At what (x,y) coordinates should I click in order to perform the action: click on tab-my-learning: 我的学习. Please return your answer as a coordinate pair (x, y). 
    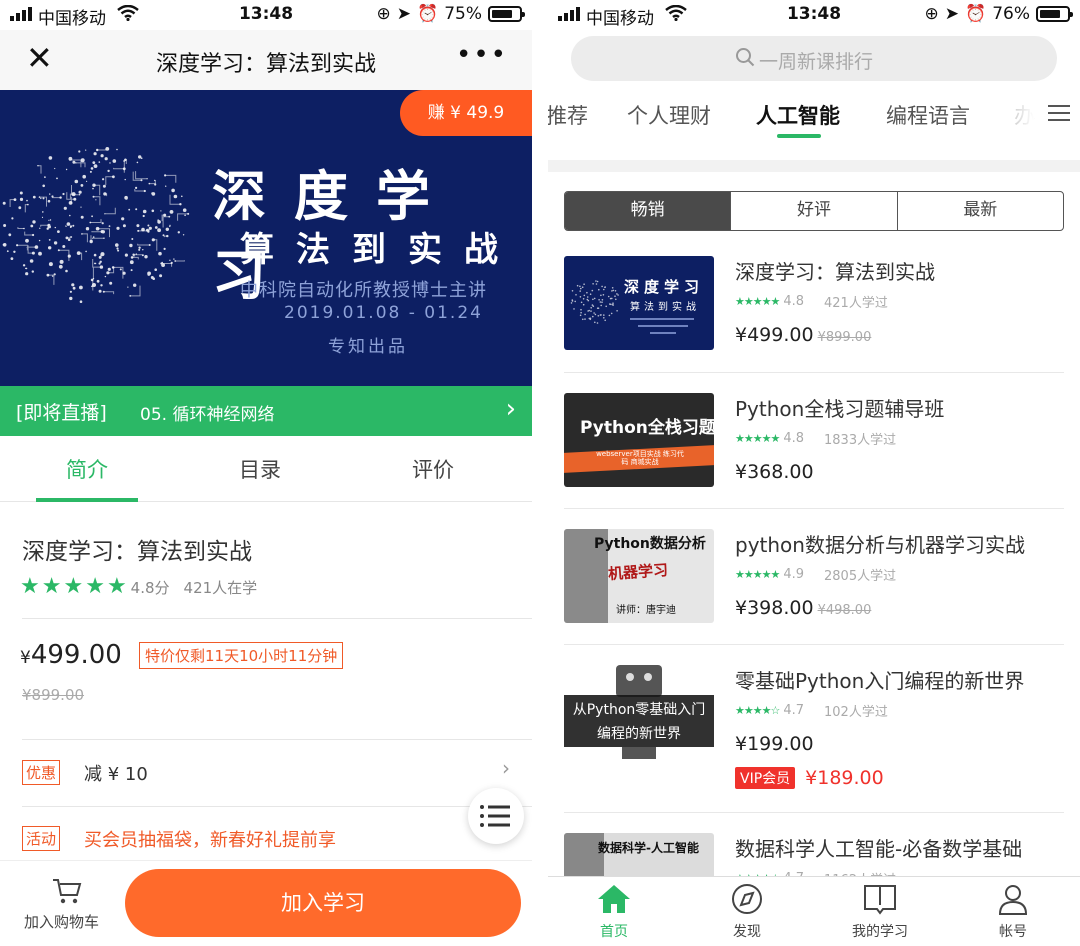
    Looking at the image, I should click on (880, 912).